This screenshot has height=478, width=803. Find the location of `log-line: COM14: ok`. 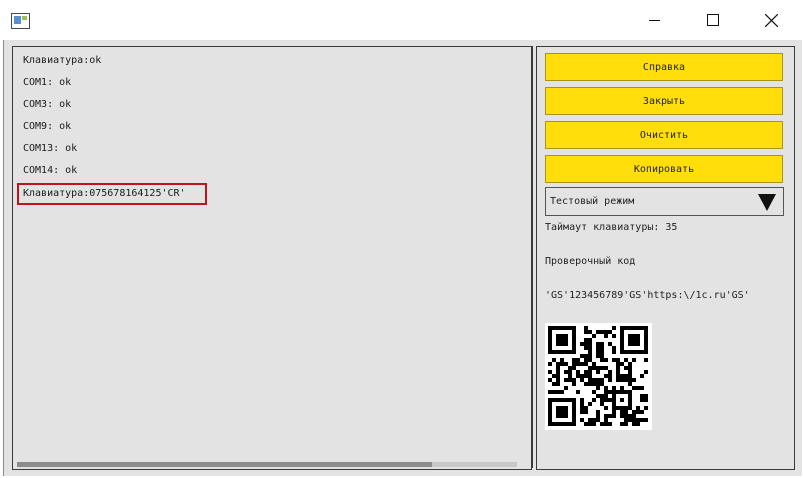

log-line: COM14: ok is located at coordinates (50, 170).